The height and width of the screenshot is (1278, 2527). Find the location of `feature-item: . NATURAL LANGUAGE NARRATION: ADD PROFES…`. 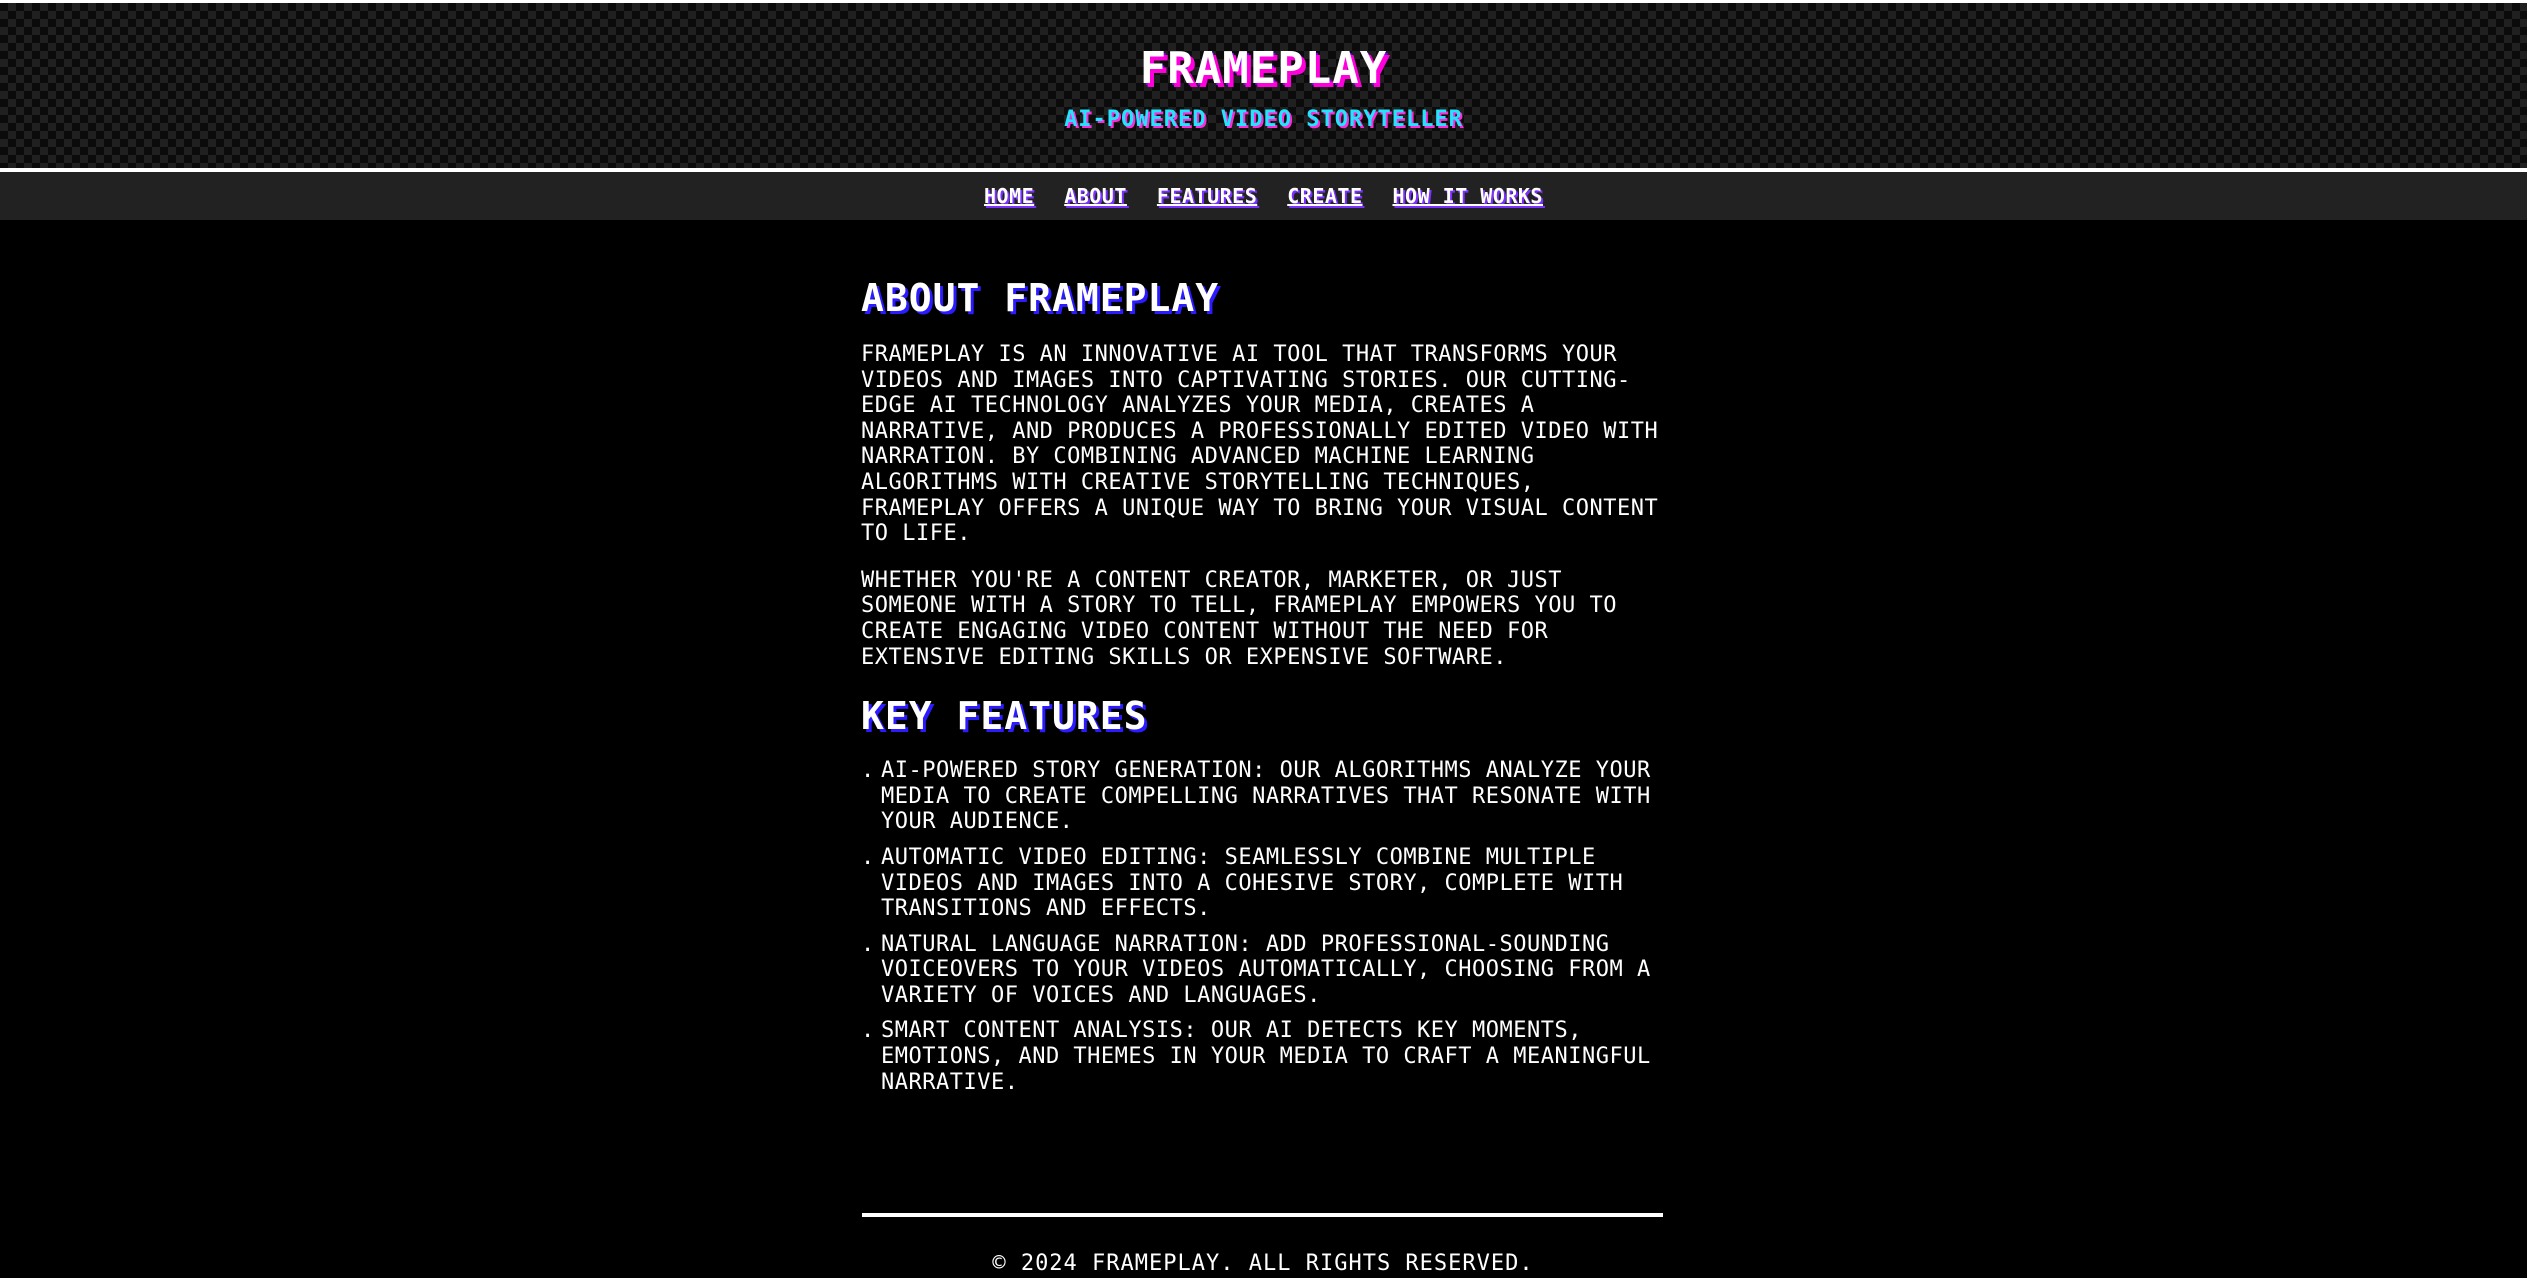

feature-item: . NATURAL LANGUAGE NARRATION: ADD PROFES… is located at coordinates (1263, 970).